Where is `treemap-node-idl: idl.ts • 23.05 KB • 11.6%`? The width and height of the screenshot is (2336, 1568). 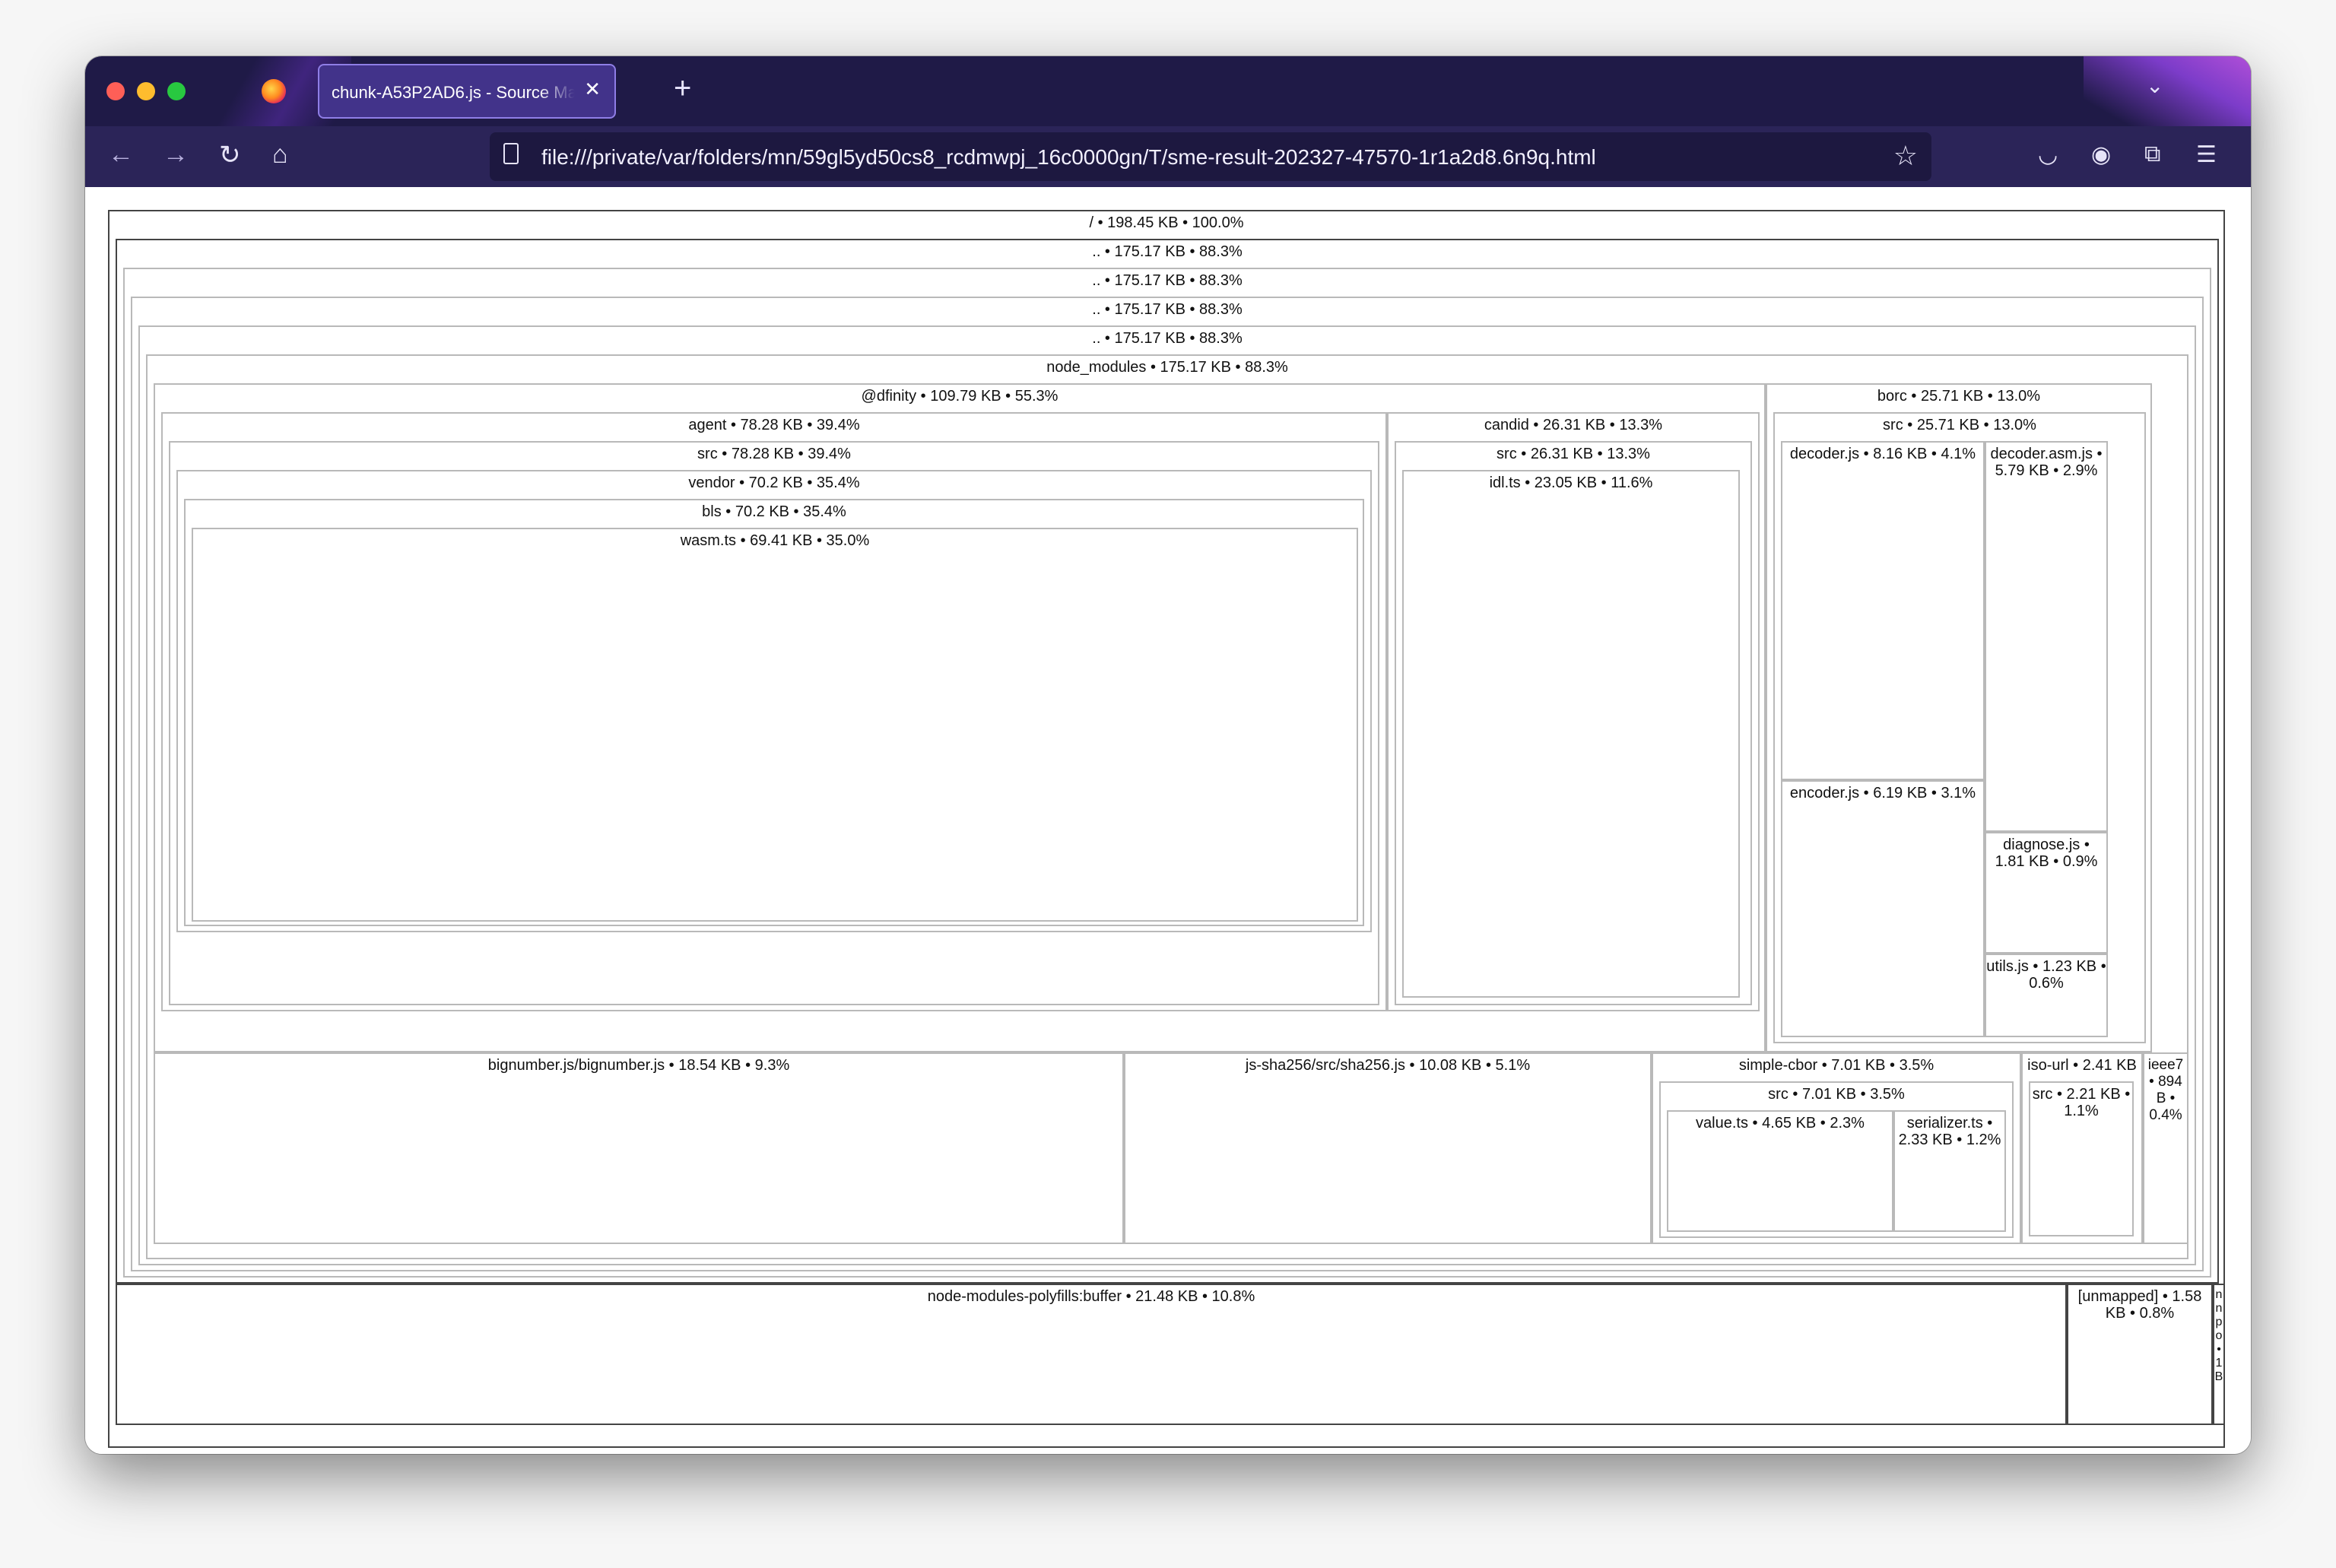
treemap-node-idl: idl.ts • 23.05 KB • 11.6% is located at coordinates (1571, 734).